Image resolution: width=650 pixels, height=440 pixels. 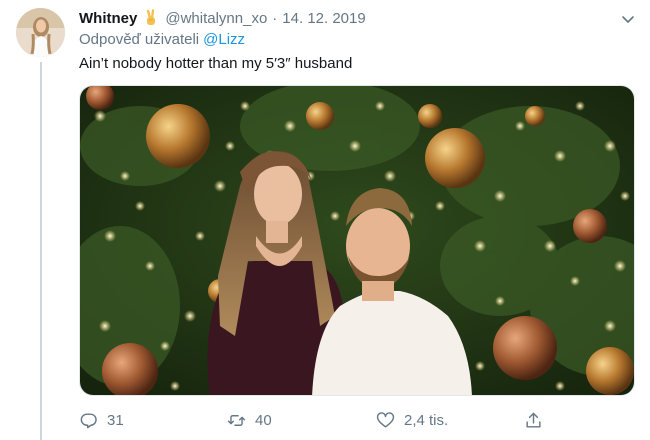 I want to click on tweet-text: Ain’t nobody hotter than my 5′3″ husband, so click(x=216, y=63).